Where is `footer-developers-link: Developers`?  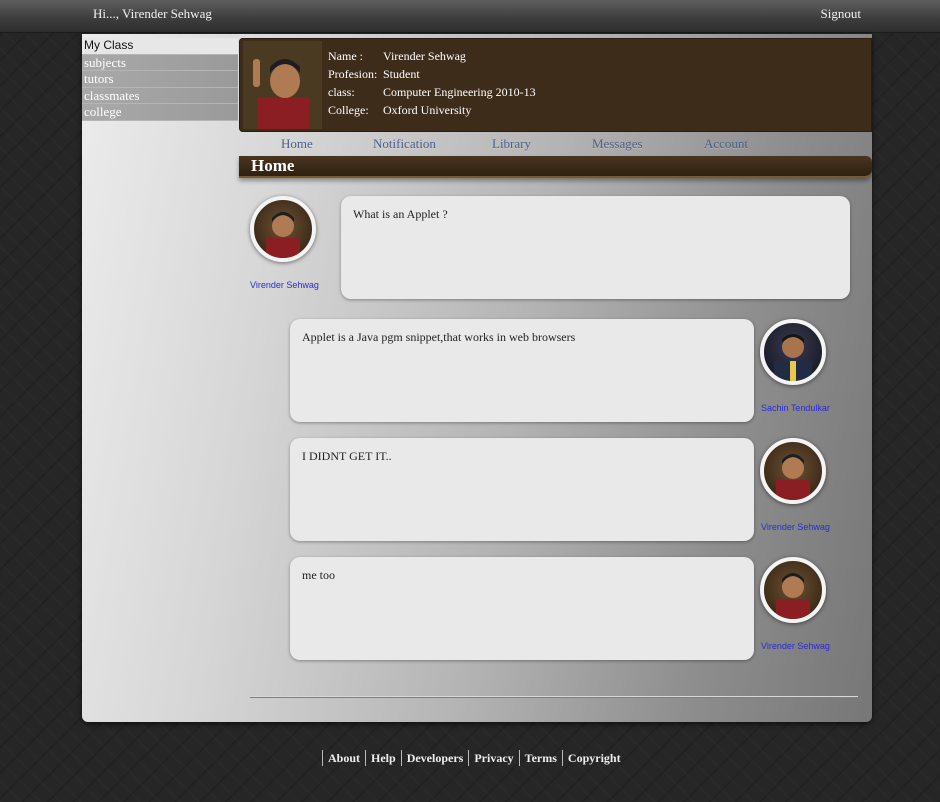
footer-developers-link: Developers is located at coordinates (434, 758).